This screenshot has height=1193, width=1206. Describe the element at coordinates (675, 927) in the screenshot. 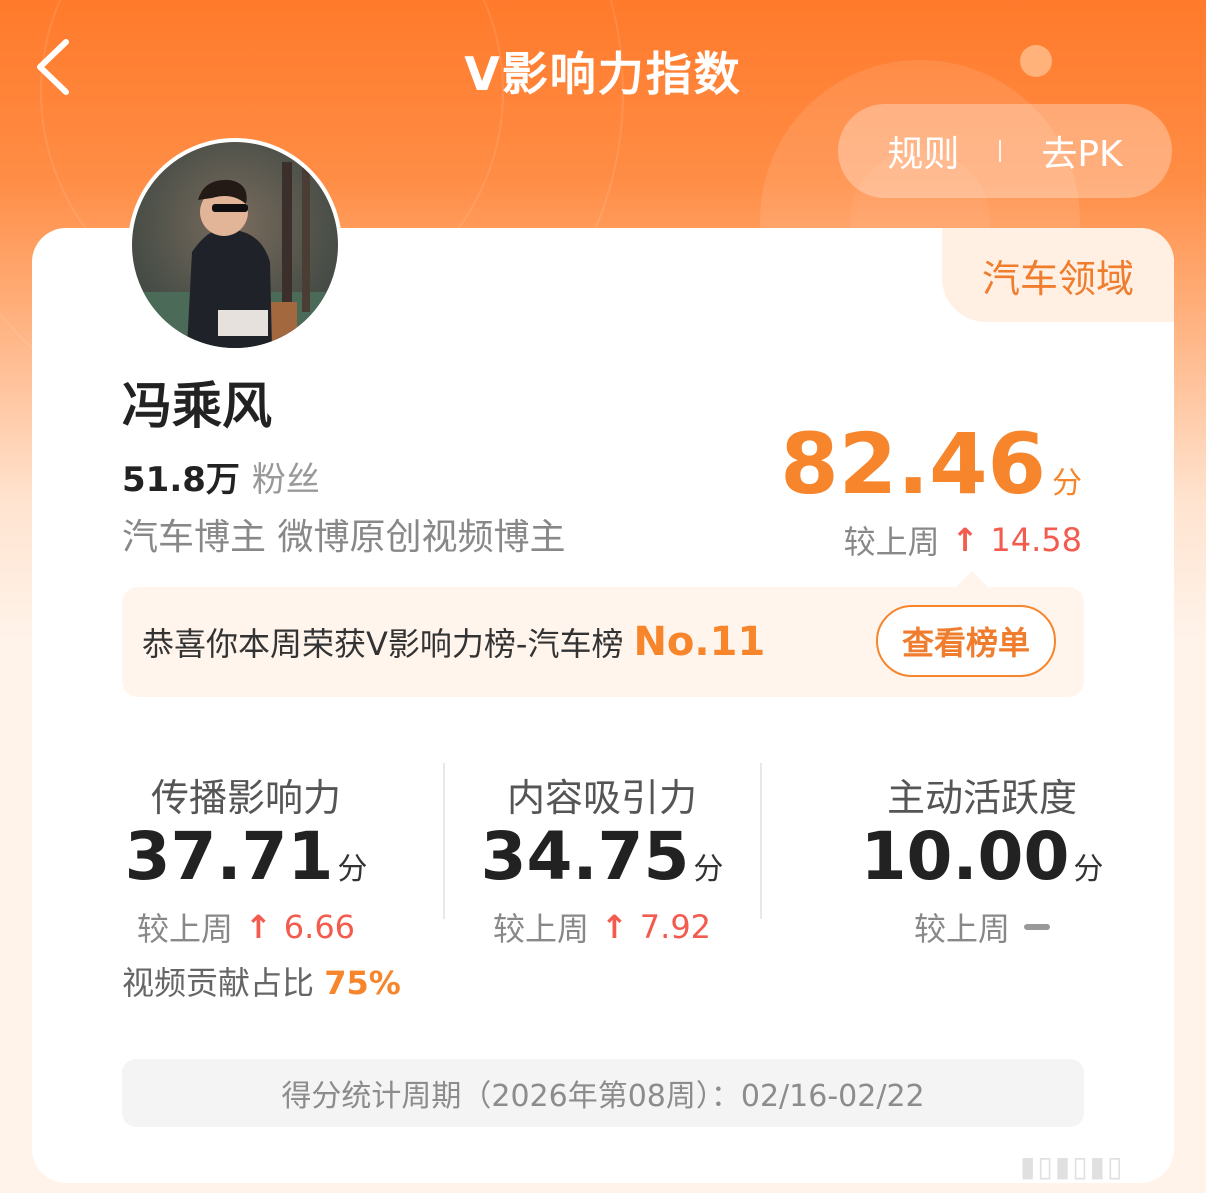

I see `metric-change-value: 7.92` at that location.